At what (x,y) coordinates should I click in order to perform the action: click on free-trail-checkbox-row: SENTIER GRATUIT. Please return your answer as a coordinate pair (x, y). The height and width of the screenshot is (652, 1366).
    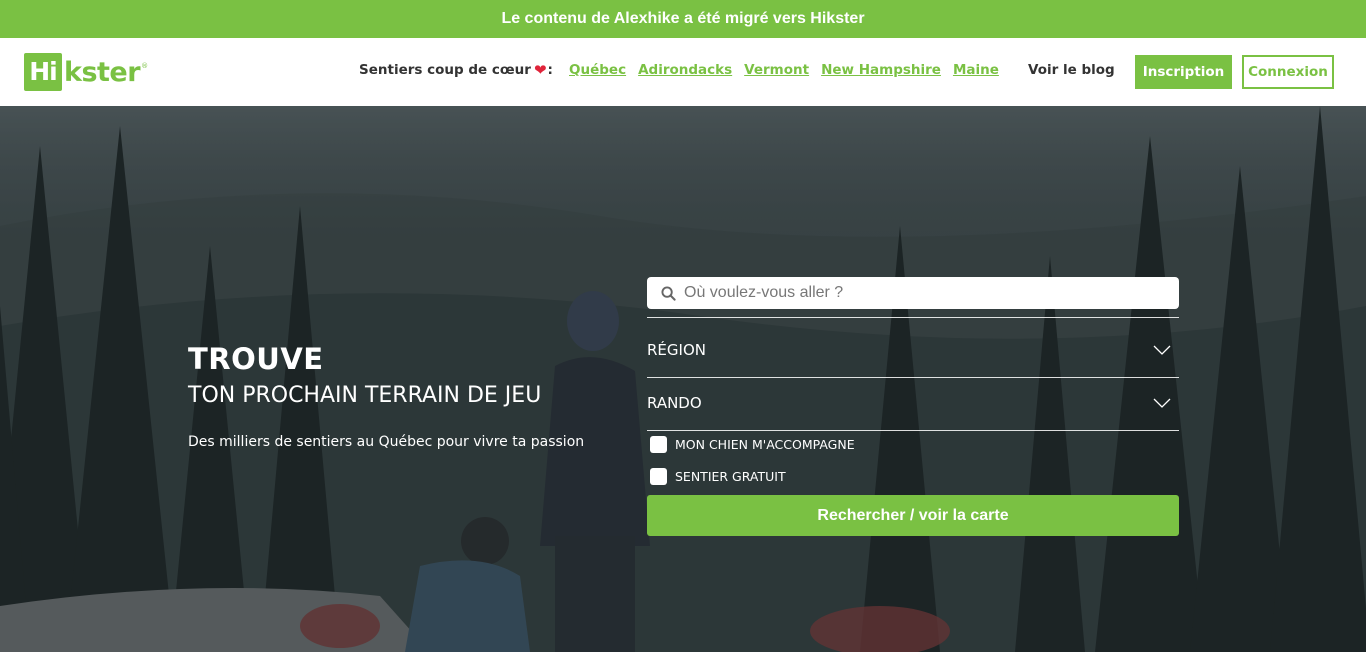
    Looking at the image, I should click on (718, 476).